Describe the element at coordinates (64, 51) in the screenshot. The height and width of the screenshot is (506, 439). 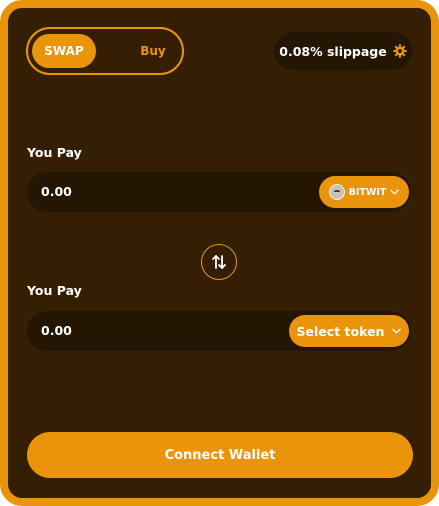
I see `tab-swap: SWAP` at that location.